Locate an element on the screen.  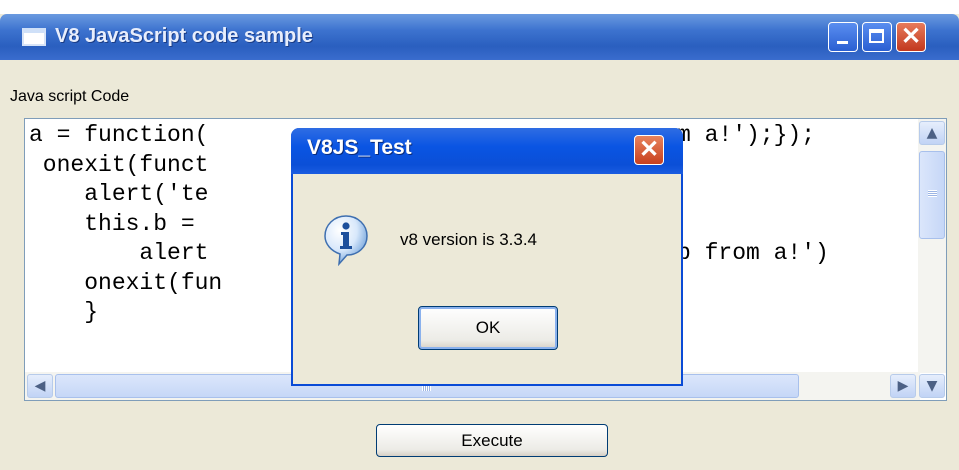
grip-icon is located at coordinates (932, 193).